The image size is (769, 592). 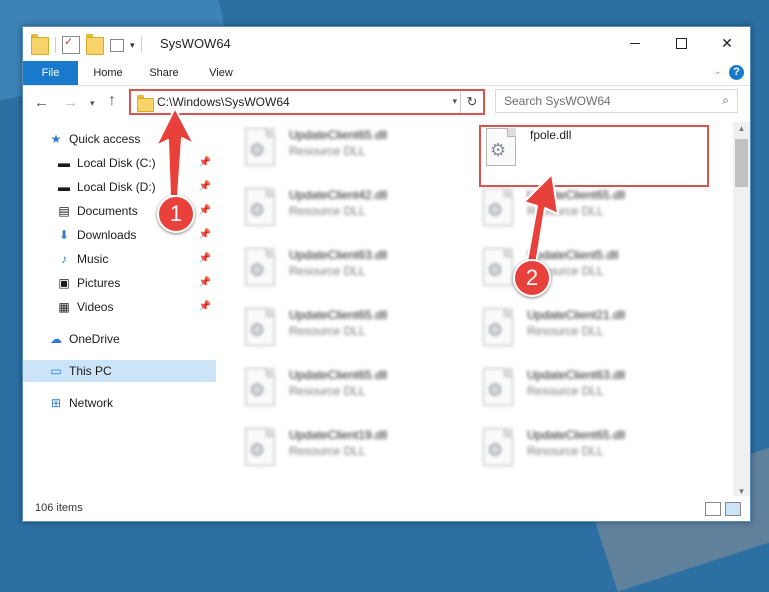 I want to click on step-badge-1: 1, so click(x=176, y=214).